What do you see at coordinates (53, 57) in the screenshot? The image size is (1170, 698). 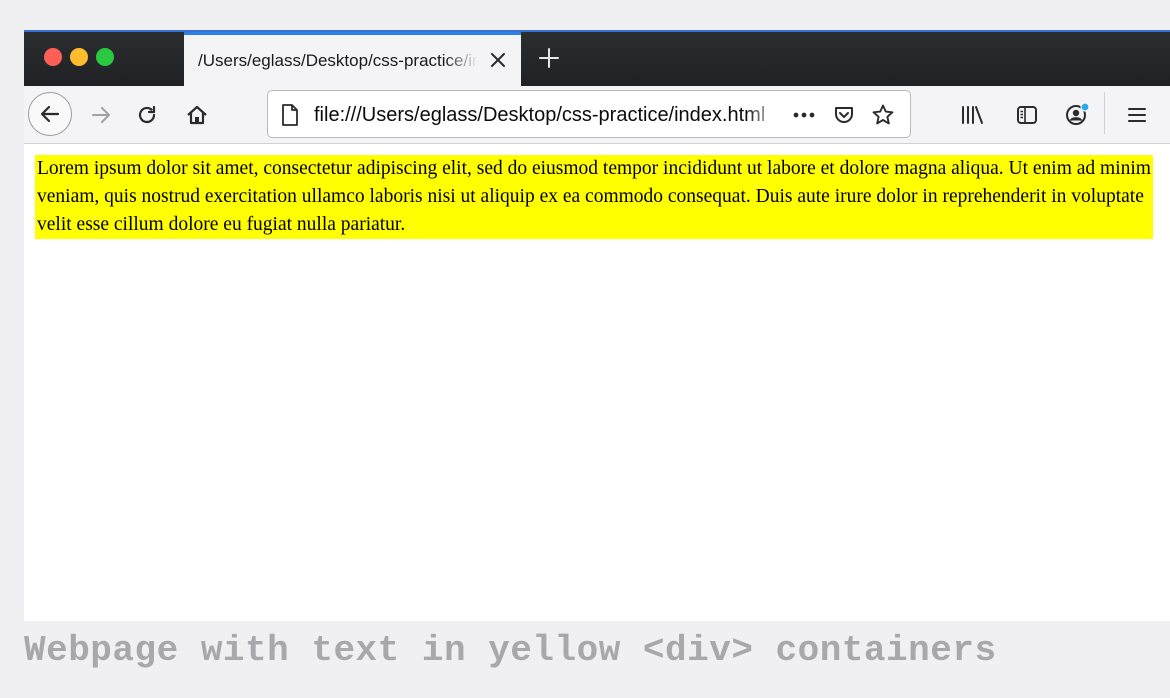 I see `window-close-button` at bounding box center [53, 57].